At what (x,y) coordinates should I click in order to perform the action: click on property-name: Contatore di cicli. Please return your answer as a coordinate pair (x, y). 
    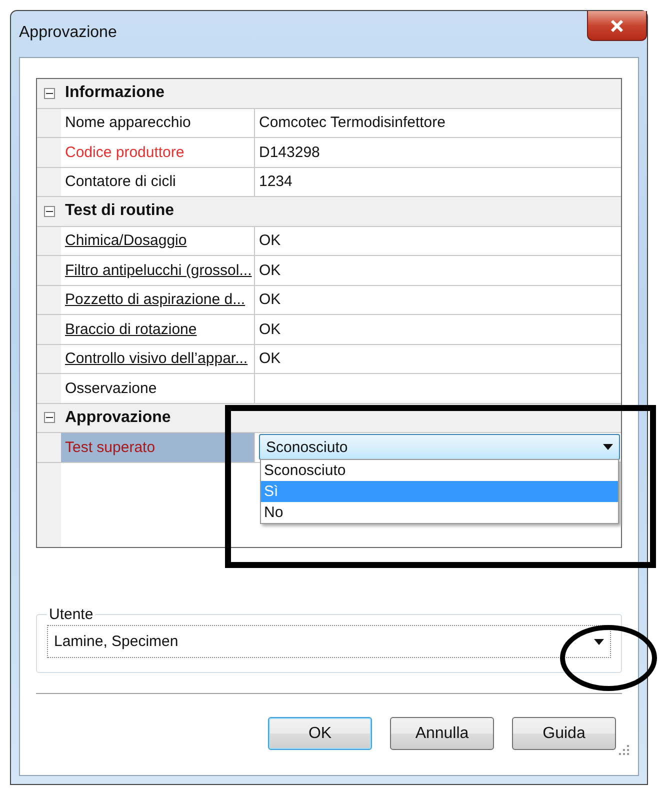
    Looking at the image, I should click on (158, 182).